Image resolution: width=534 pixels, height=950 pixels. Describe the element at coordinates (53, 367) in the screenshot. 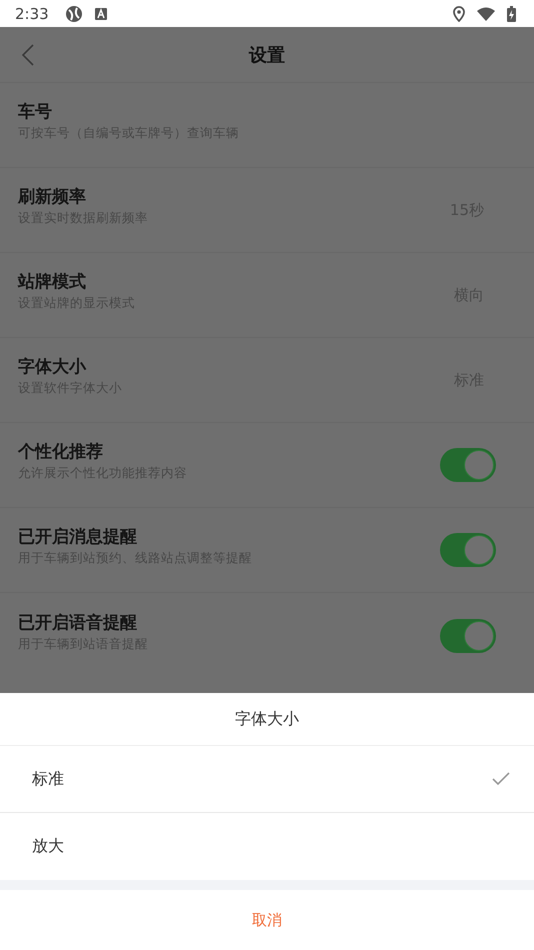

I see `setting-title: 字体大小` at that location.